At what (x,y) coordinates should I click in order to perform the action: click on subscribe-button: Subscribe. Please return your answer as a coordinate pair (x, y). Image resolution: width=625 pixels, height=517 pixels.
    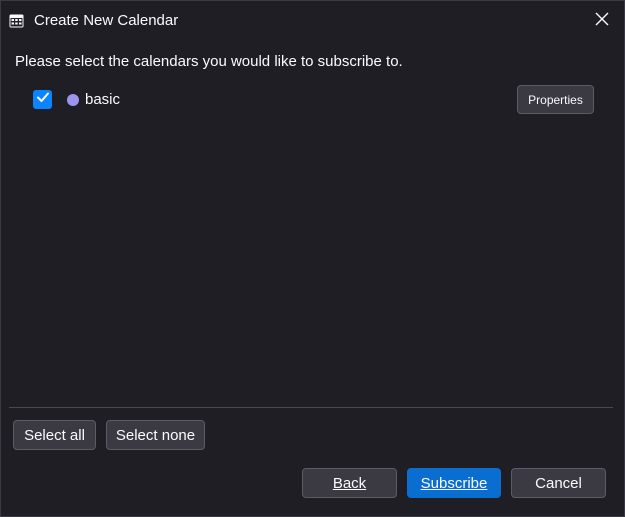
    Looking at the image, I should click on (454, 483).